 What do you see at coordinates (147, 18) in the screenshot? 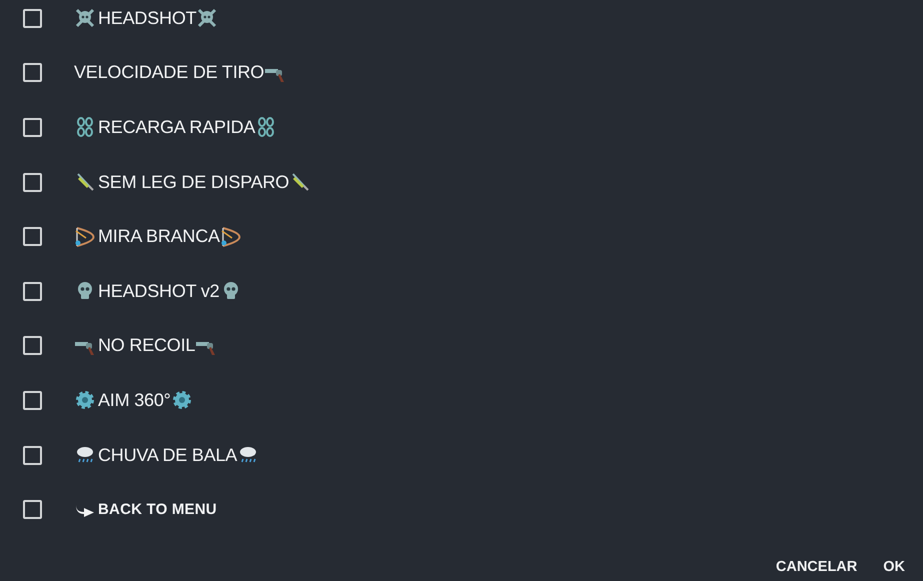
I see `option-label: HEADSHOT` at bounding box center [147, 18].